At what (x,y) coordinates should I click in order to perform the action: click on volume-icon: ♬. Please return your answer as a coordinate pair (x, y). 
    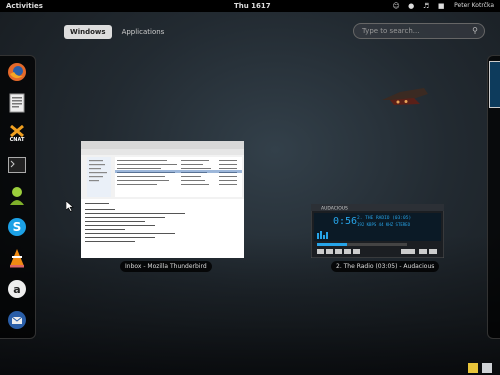
    Looking at the image, I should click on (426, 6).